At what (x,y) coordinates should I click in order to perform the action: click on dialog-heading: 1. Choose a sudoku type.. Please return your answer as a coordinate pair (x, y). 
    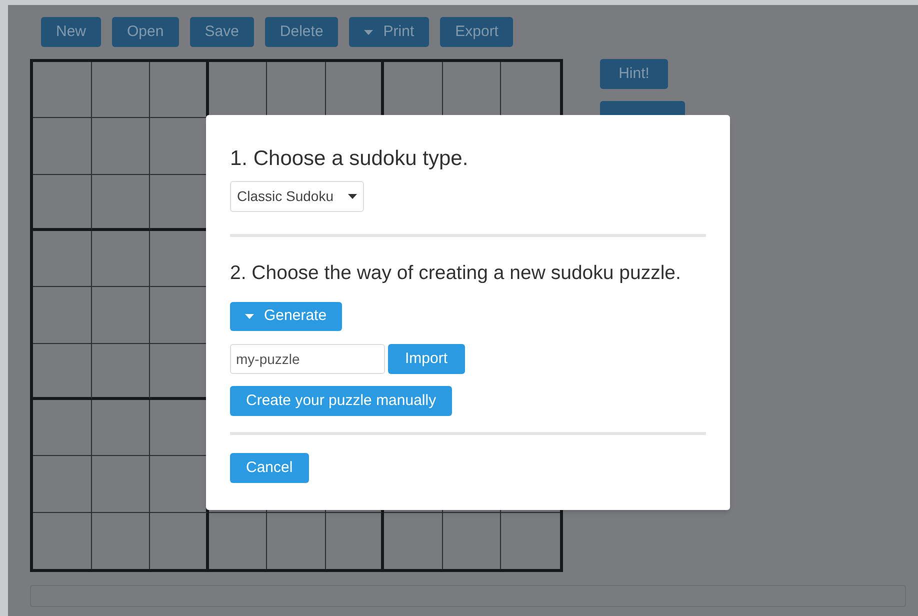
    Looking at the image, I should click on (350, 159).